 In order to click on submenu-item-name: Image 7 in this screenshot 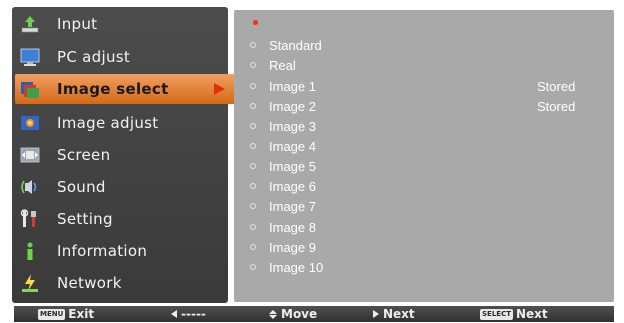, I will do `click(292, 206)`.